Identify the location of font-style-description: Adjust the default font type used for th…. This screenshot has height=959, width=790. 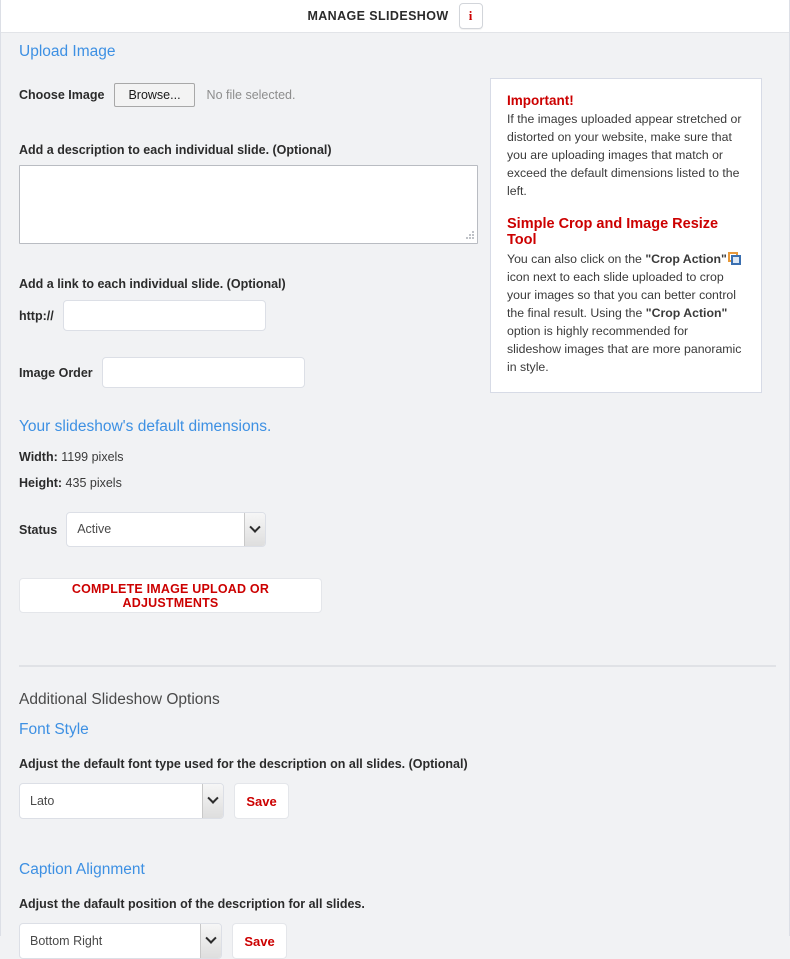
(243, 764).